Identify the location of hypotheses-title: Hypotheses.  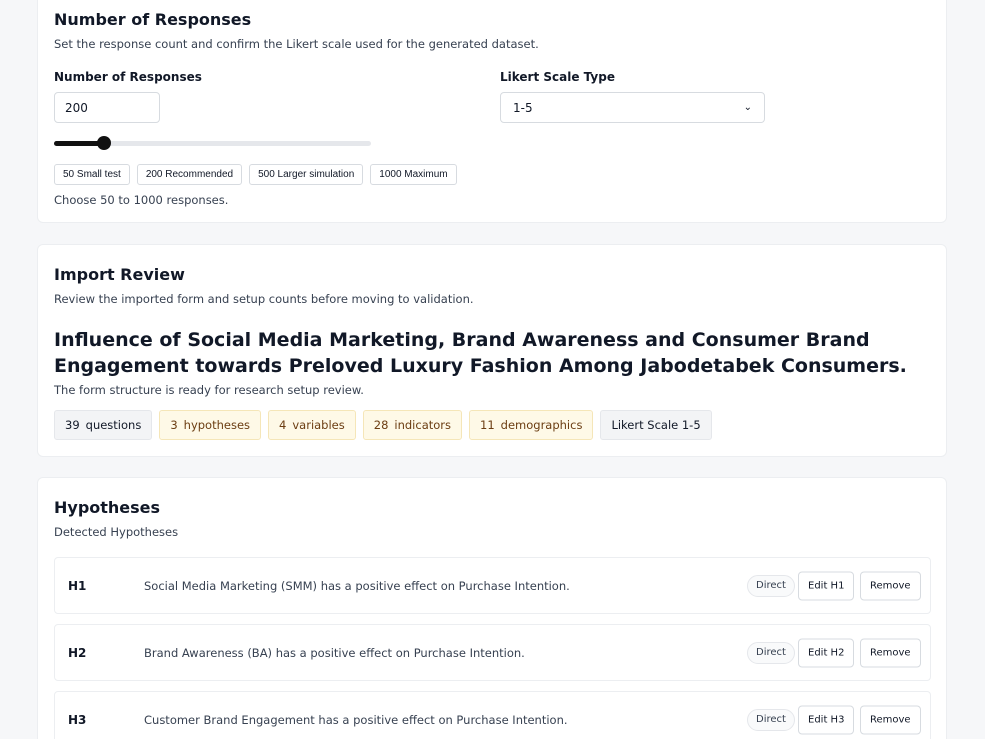
(107, 507).